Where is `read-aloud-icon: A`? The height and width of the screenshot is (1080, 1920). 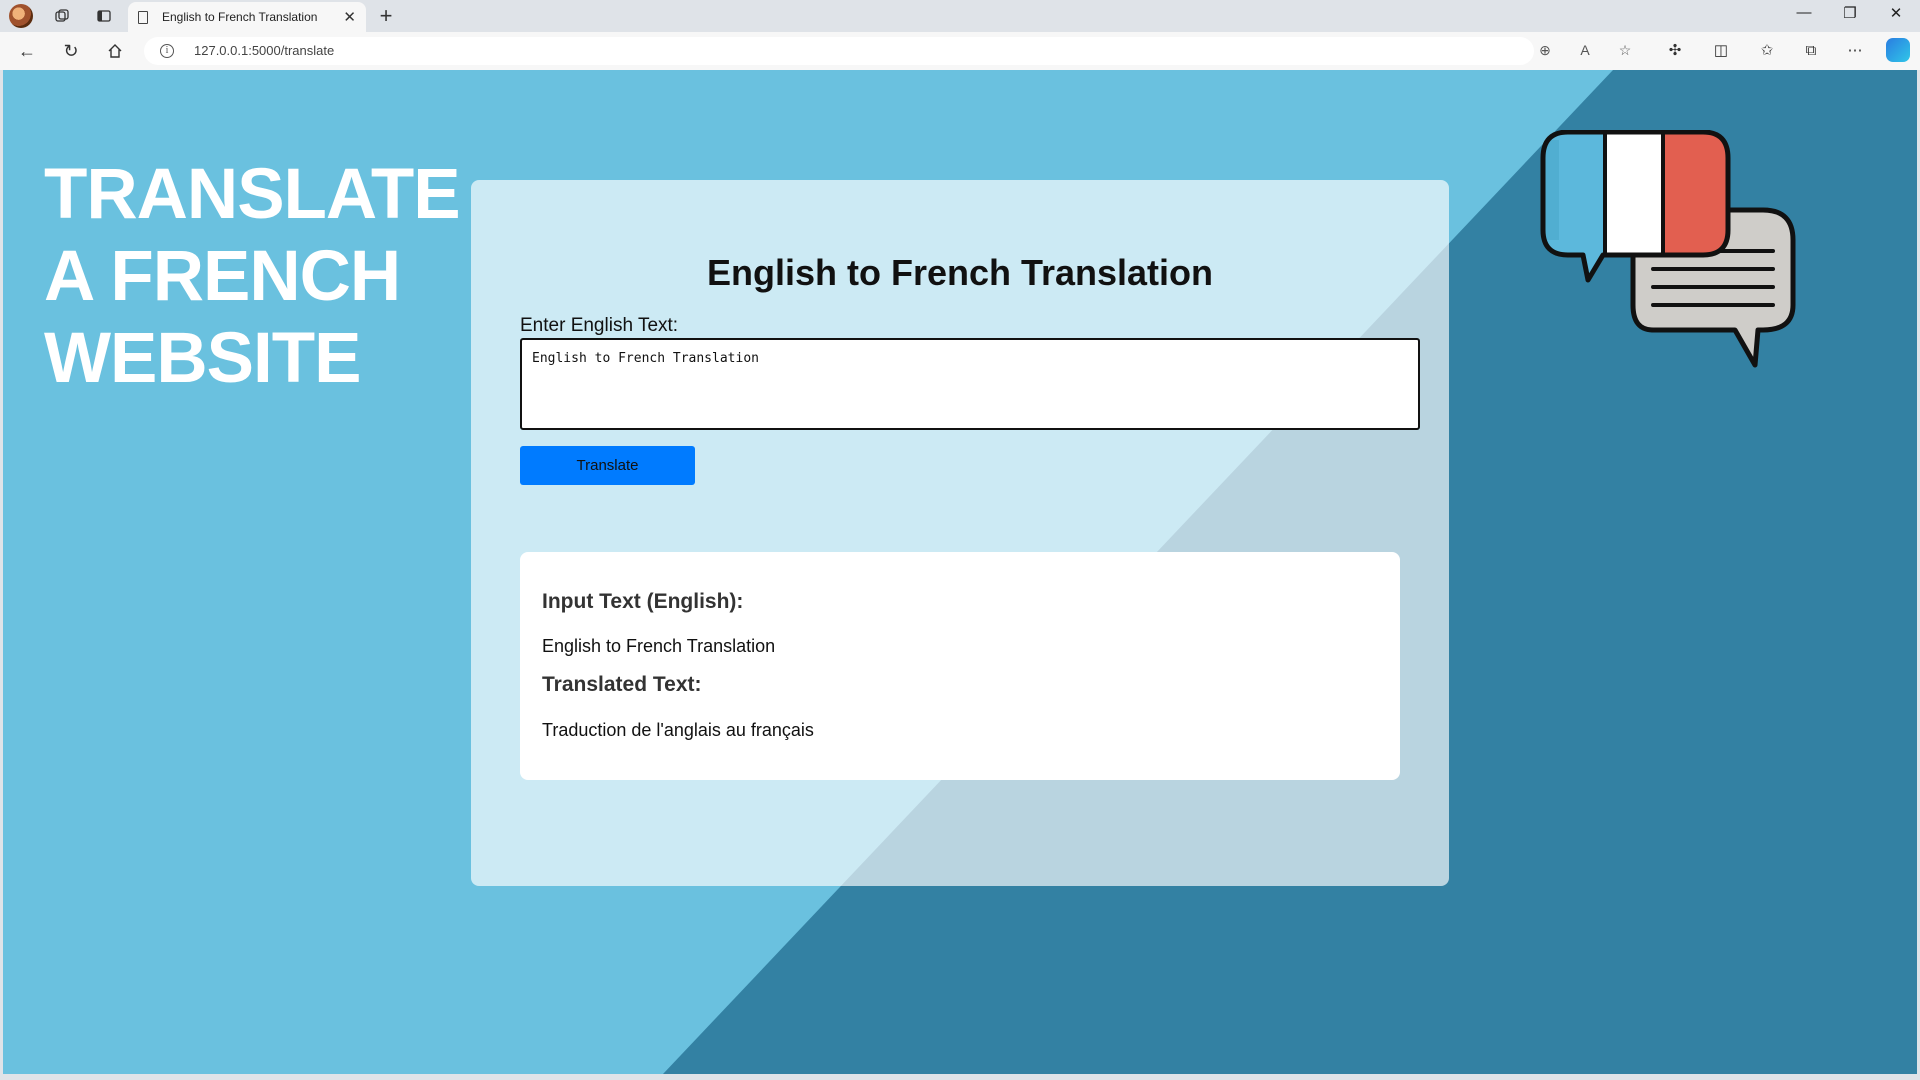 read-aloud-icon: A is located at coordinates (1585, 51).